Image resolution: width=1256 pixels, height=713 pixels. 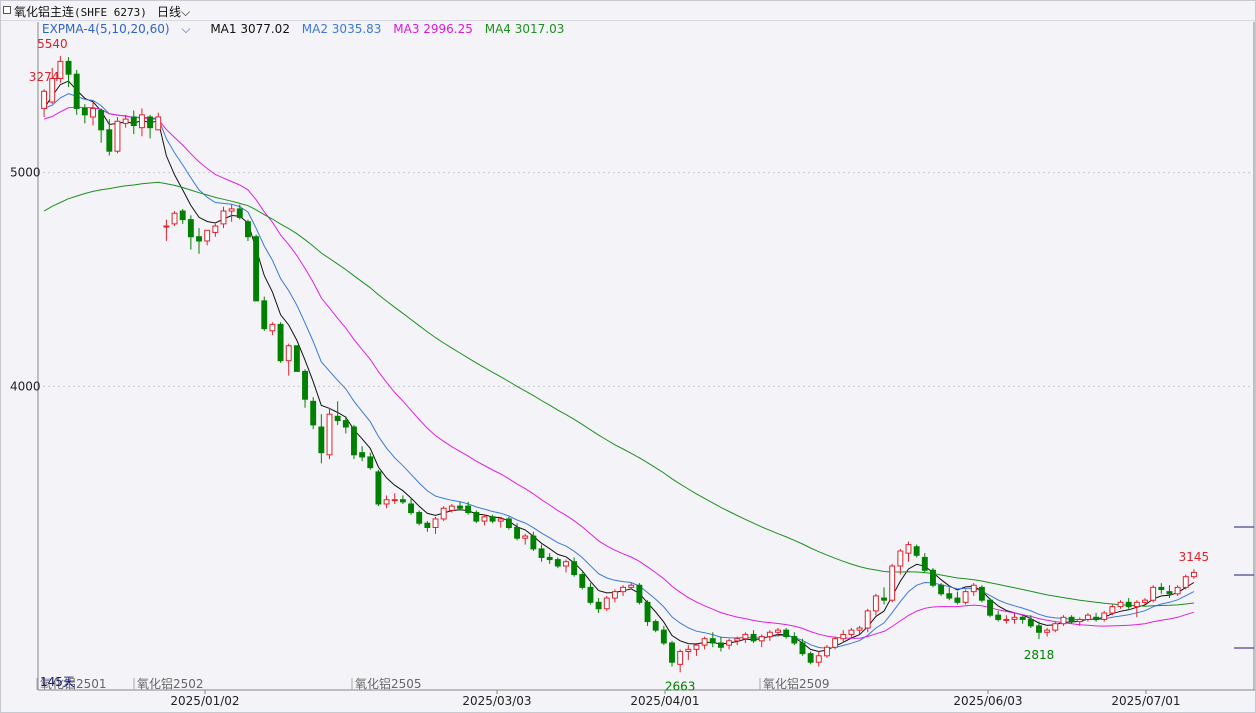 What do you see at coordinates (204, 701) in the screenshot?
I see `x-tick-label: 2025/01/02` at bounding box center [204, 701].